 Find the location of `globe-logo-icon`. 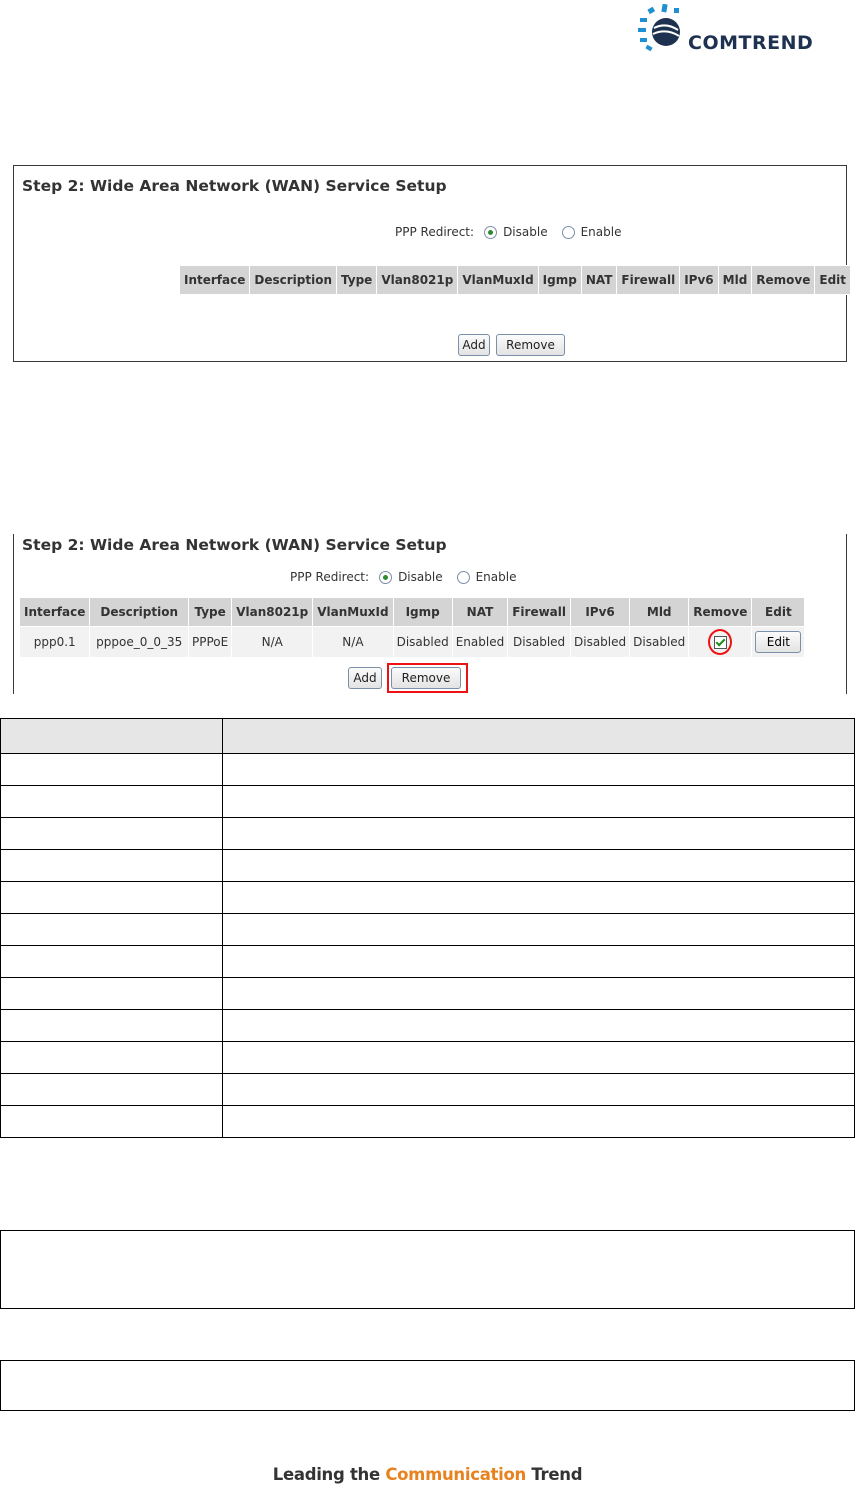

globe-logo-icon is located at coordinates (659, 28).